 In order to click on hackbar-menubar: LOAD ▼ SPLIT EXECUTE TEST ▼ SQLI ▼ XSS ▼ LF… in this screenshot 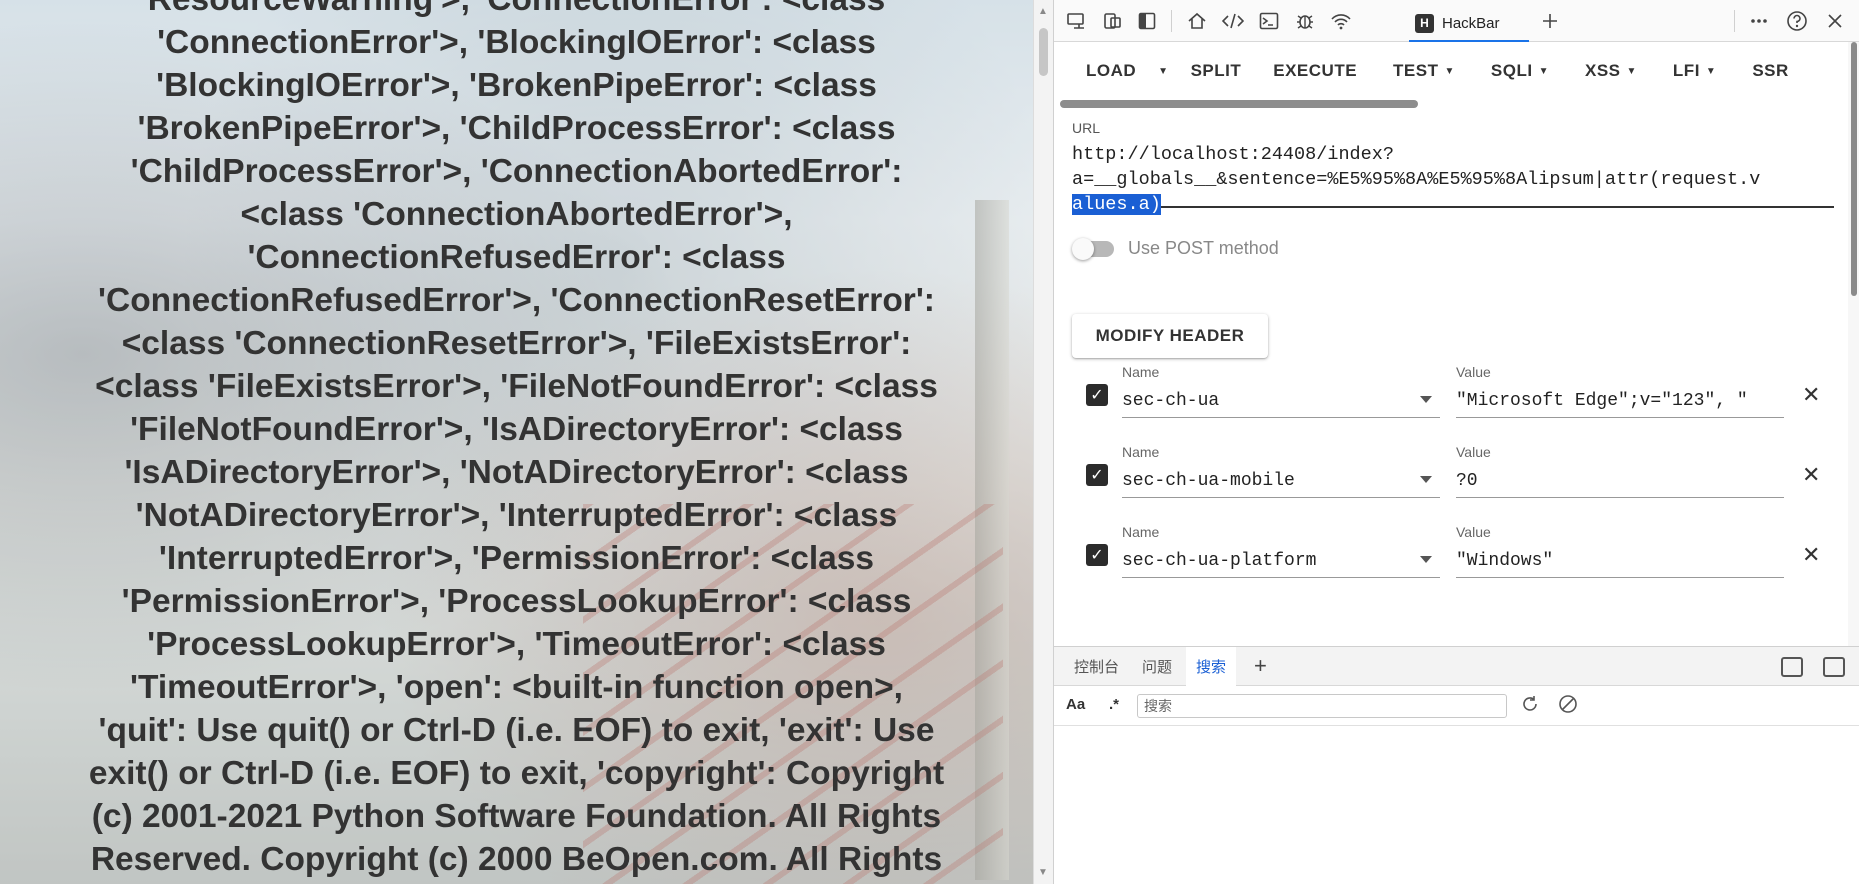, I will do `click(1451, 71)`.